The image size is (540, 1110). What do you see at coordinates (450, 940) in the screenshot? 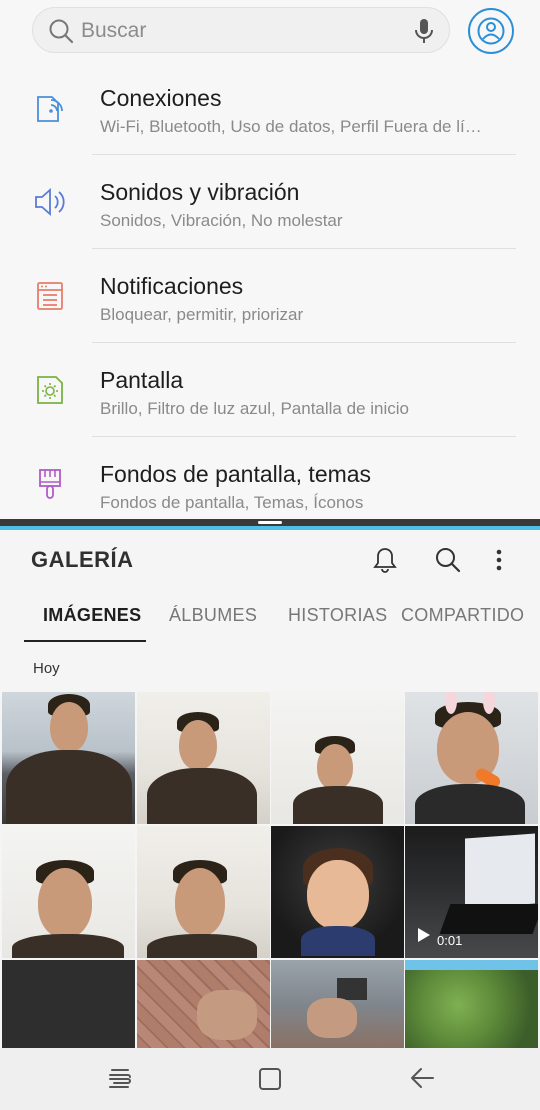
I see `video-duration: 0:01` at bounding box center [450, 940].